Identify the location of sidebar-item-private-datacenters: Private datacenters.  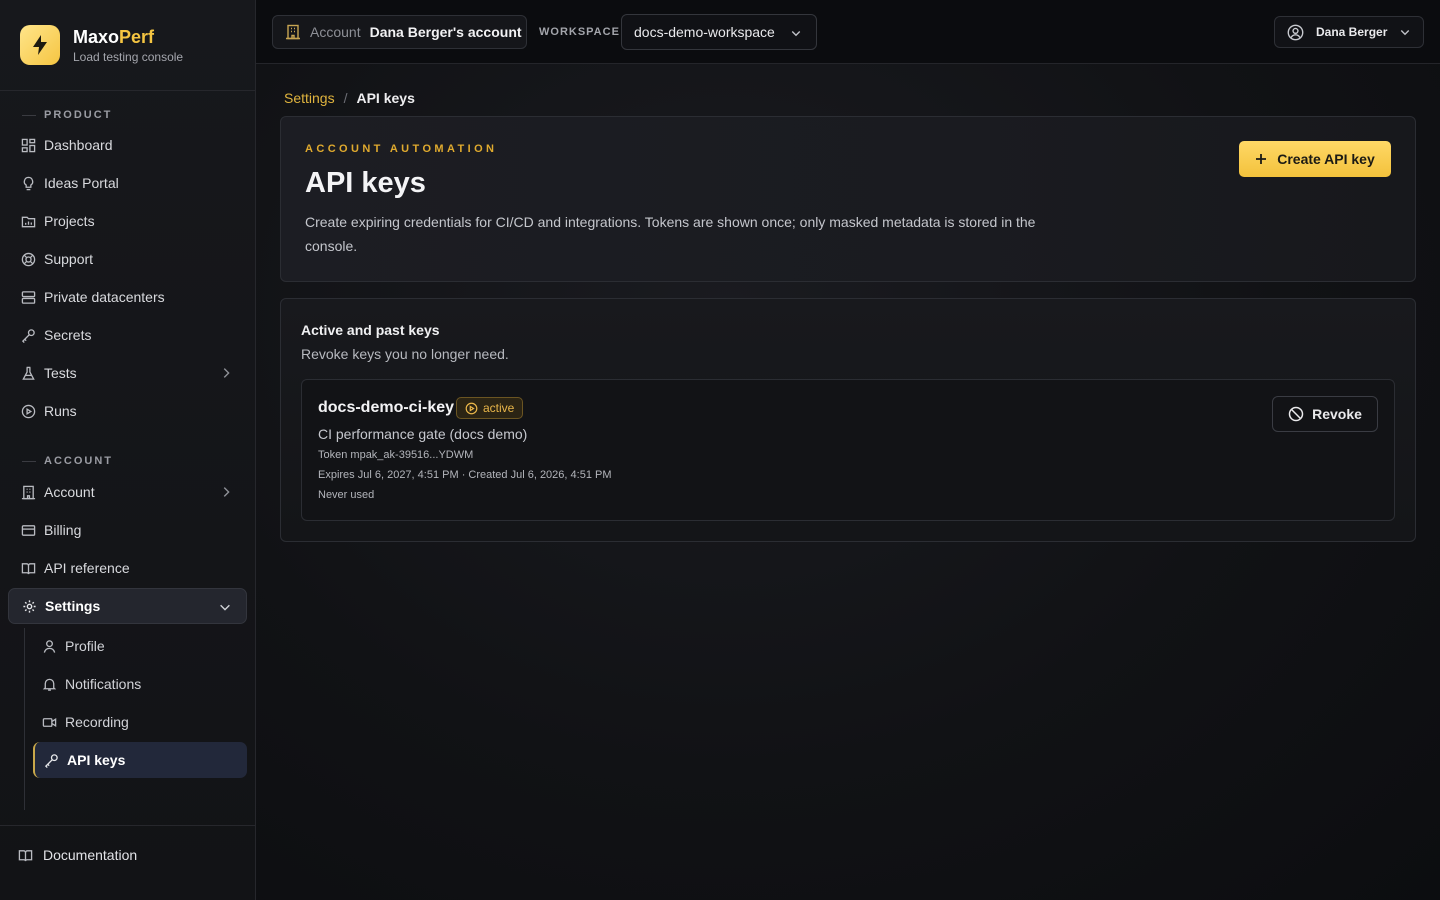
(127, 297).